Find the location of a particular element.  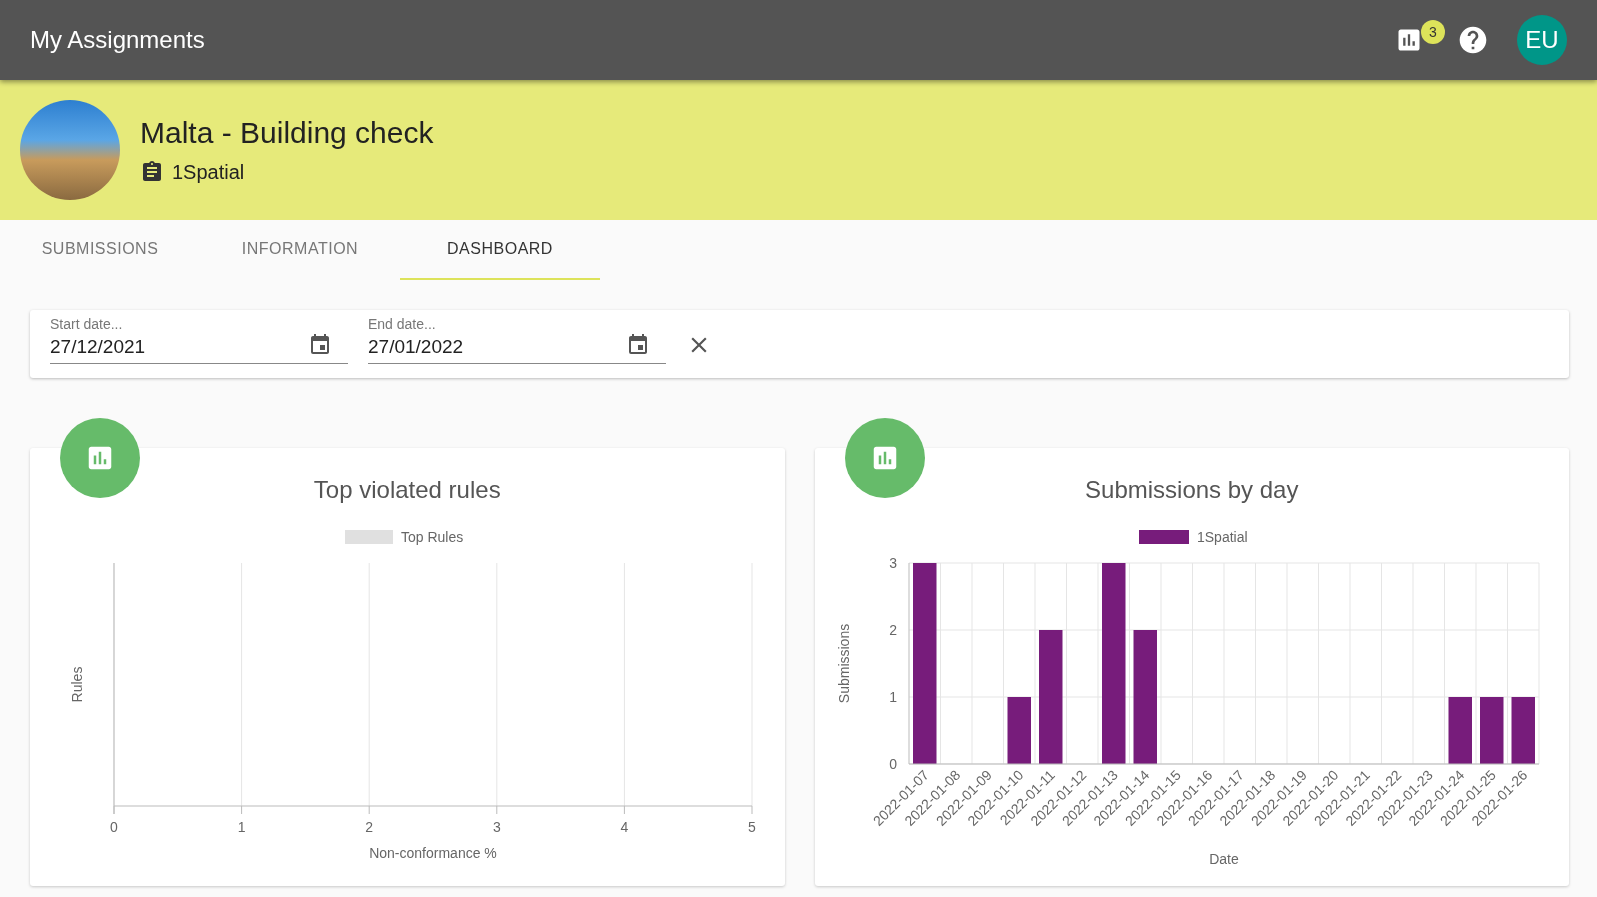

date-input: 27/12/2021 is located at coordinates (170, 347).